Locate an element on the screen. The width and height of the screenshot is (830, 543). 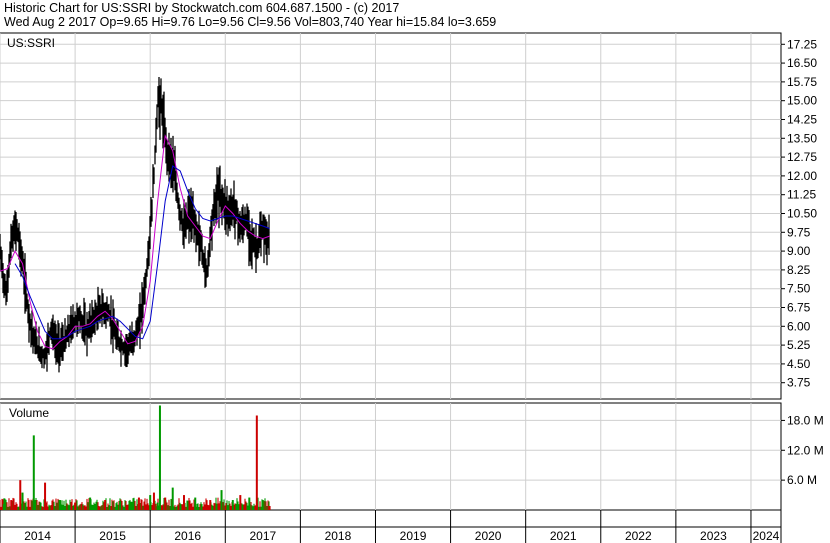
price-tick-label: 12.75 is located at coordinates (802, 157).